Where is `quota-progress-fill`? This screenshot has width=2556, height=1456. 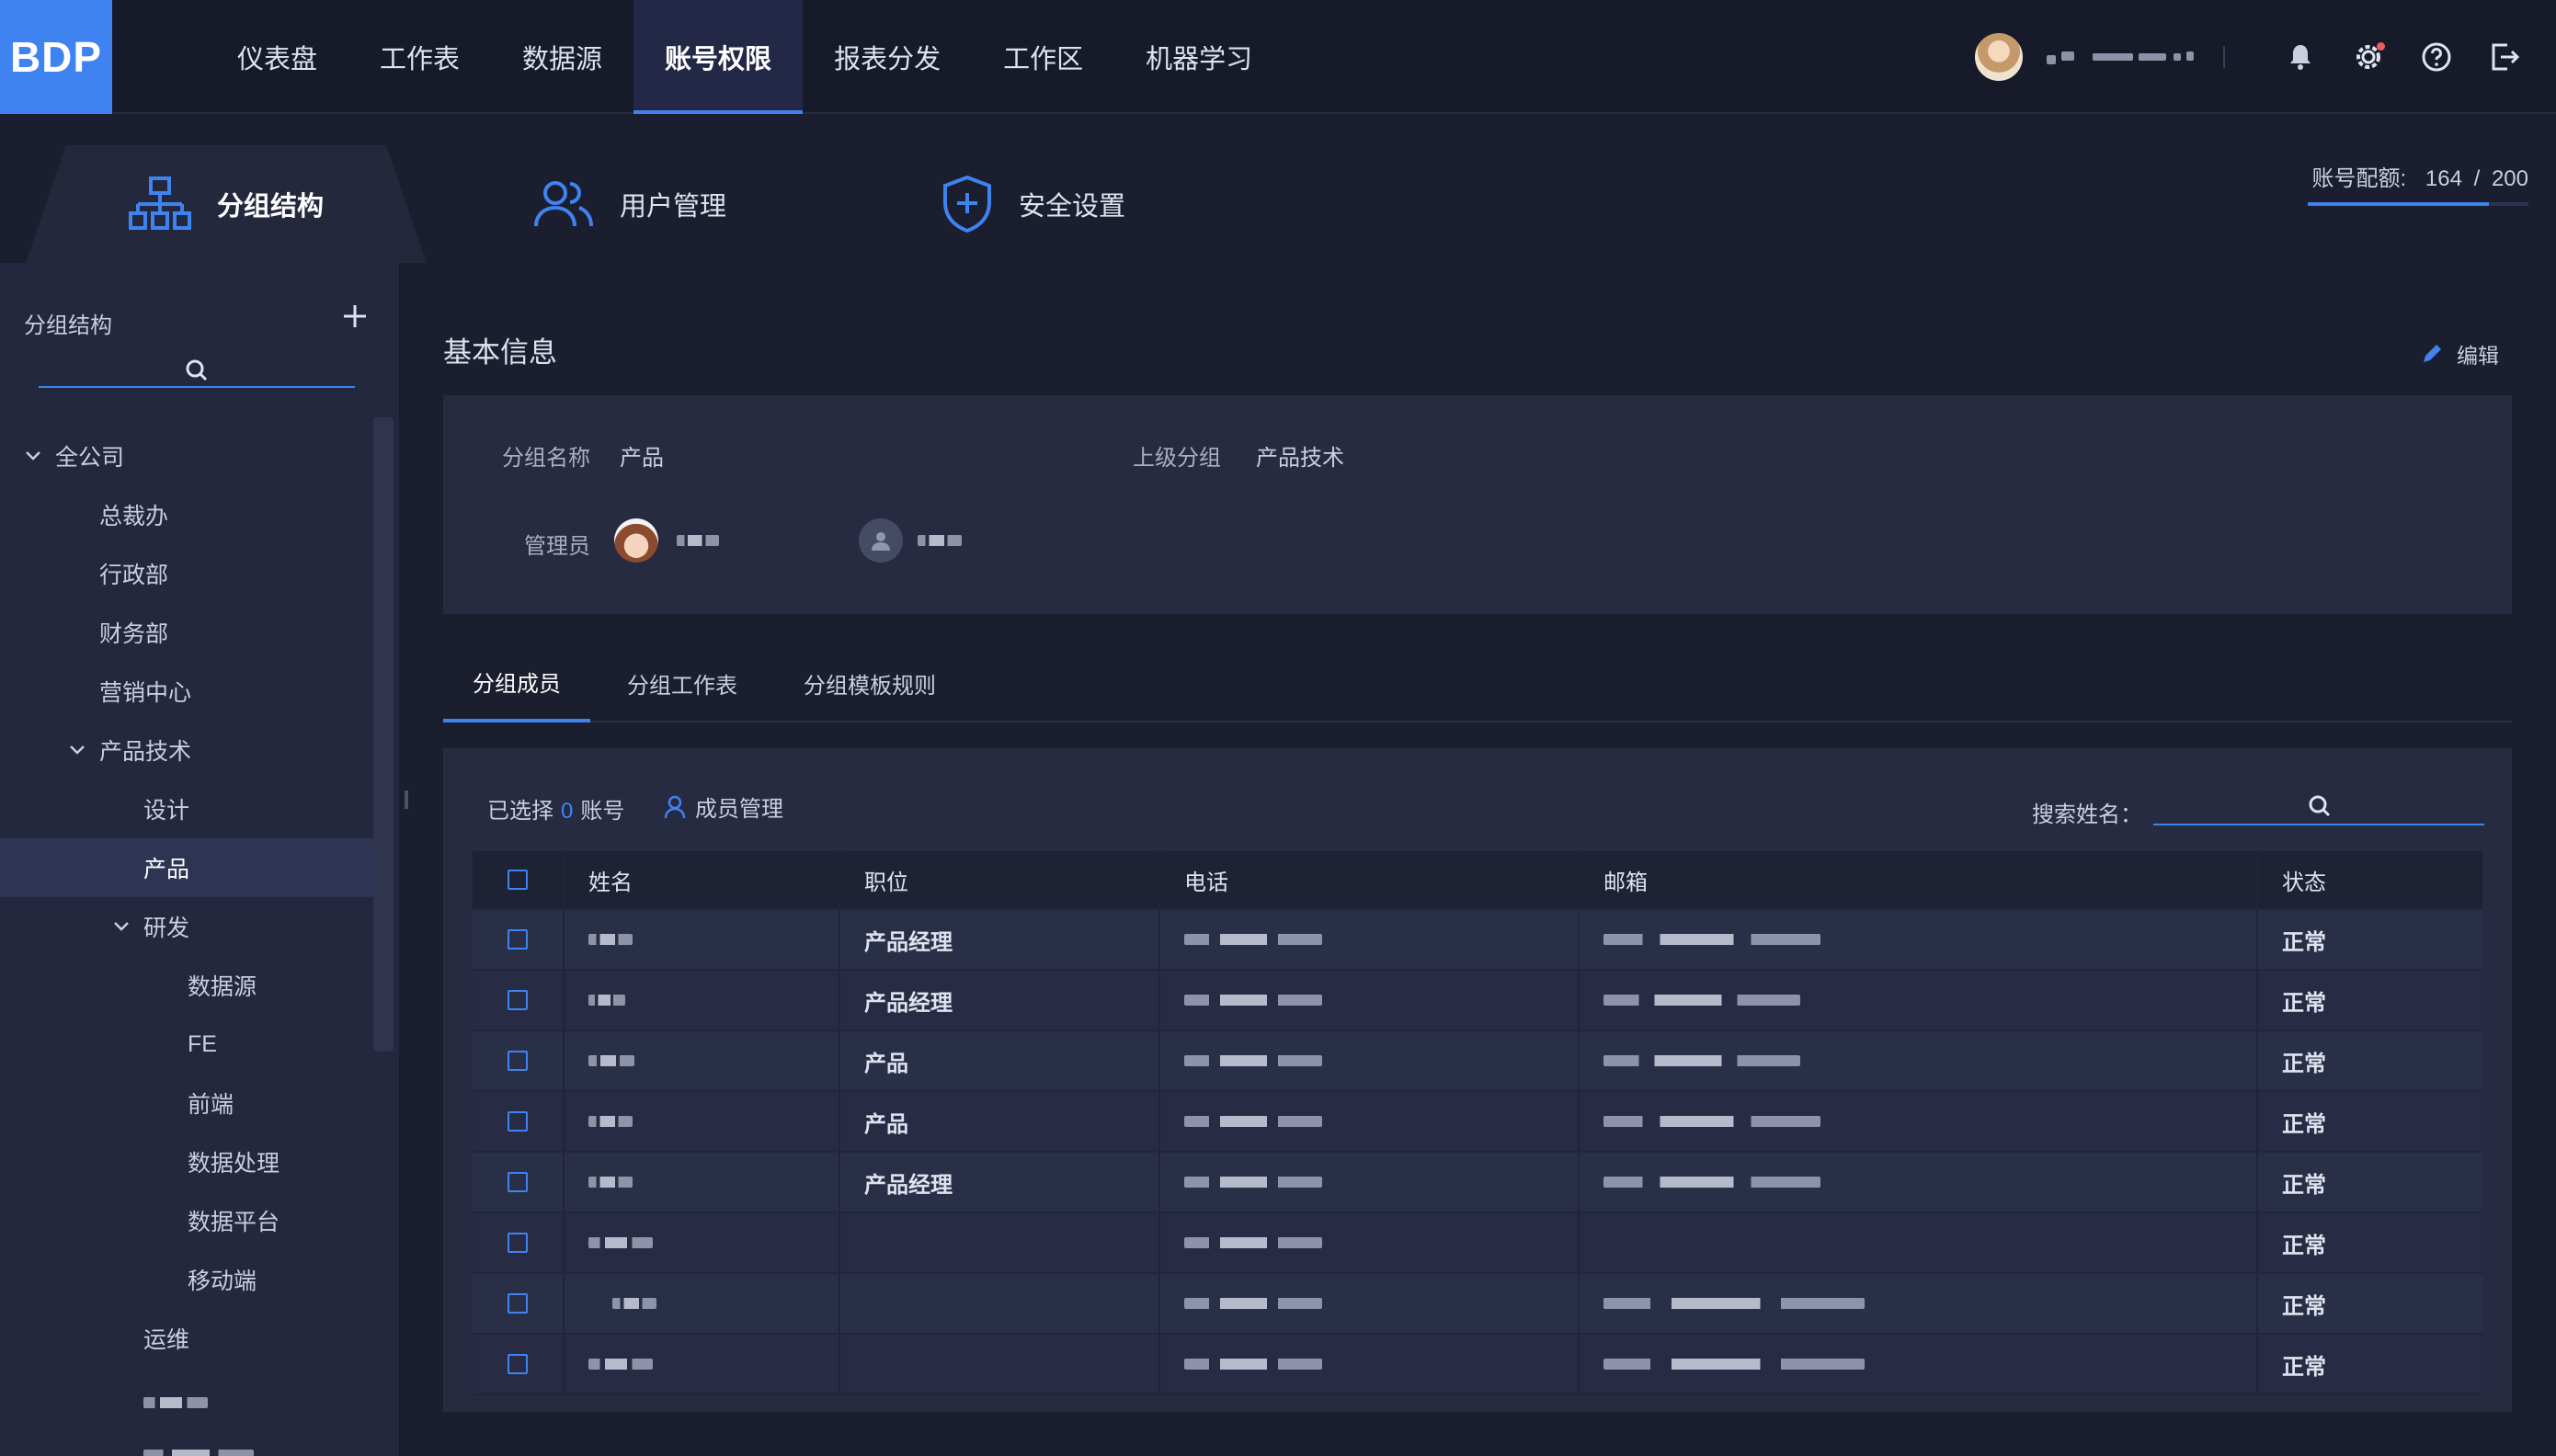 quota-progress-fill is located at coordinates (2398, 204).